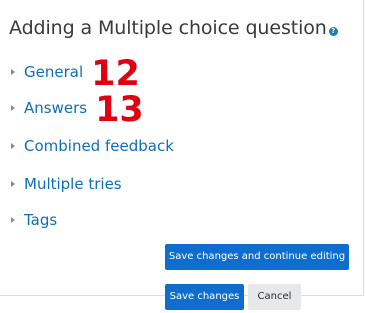 Image resolution: width=366 pixels, height=313 pixels. What do you see at coordinates (274, 297) in the screenshot?
I see `cancel-button: Cancel` at bounding box center [274, 297].